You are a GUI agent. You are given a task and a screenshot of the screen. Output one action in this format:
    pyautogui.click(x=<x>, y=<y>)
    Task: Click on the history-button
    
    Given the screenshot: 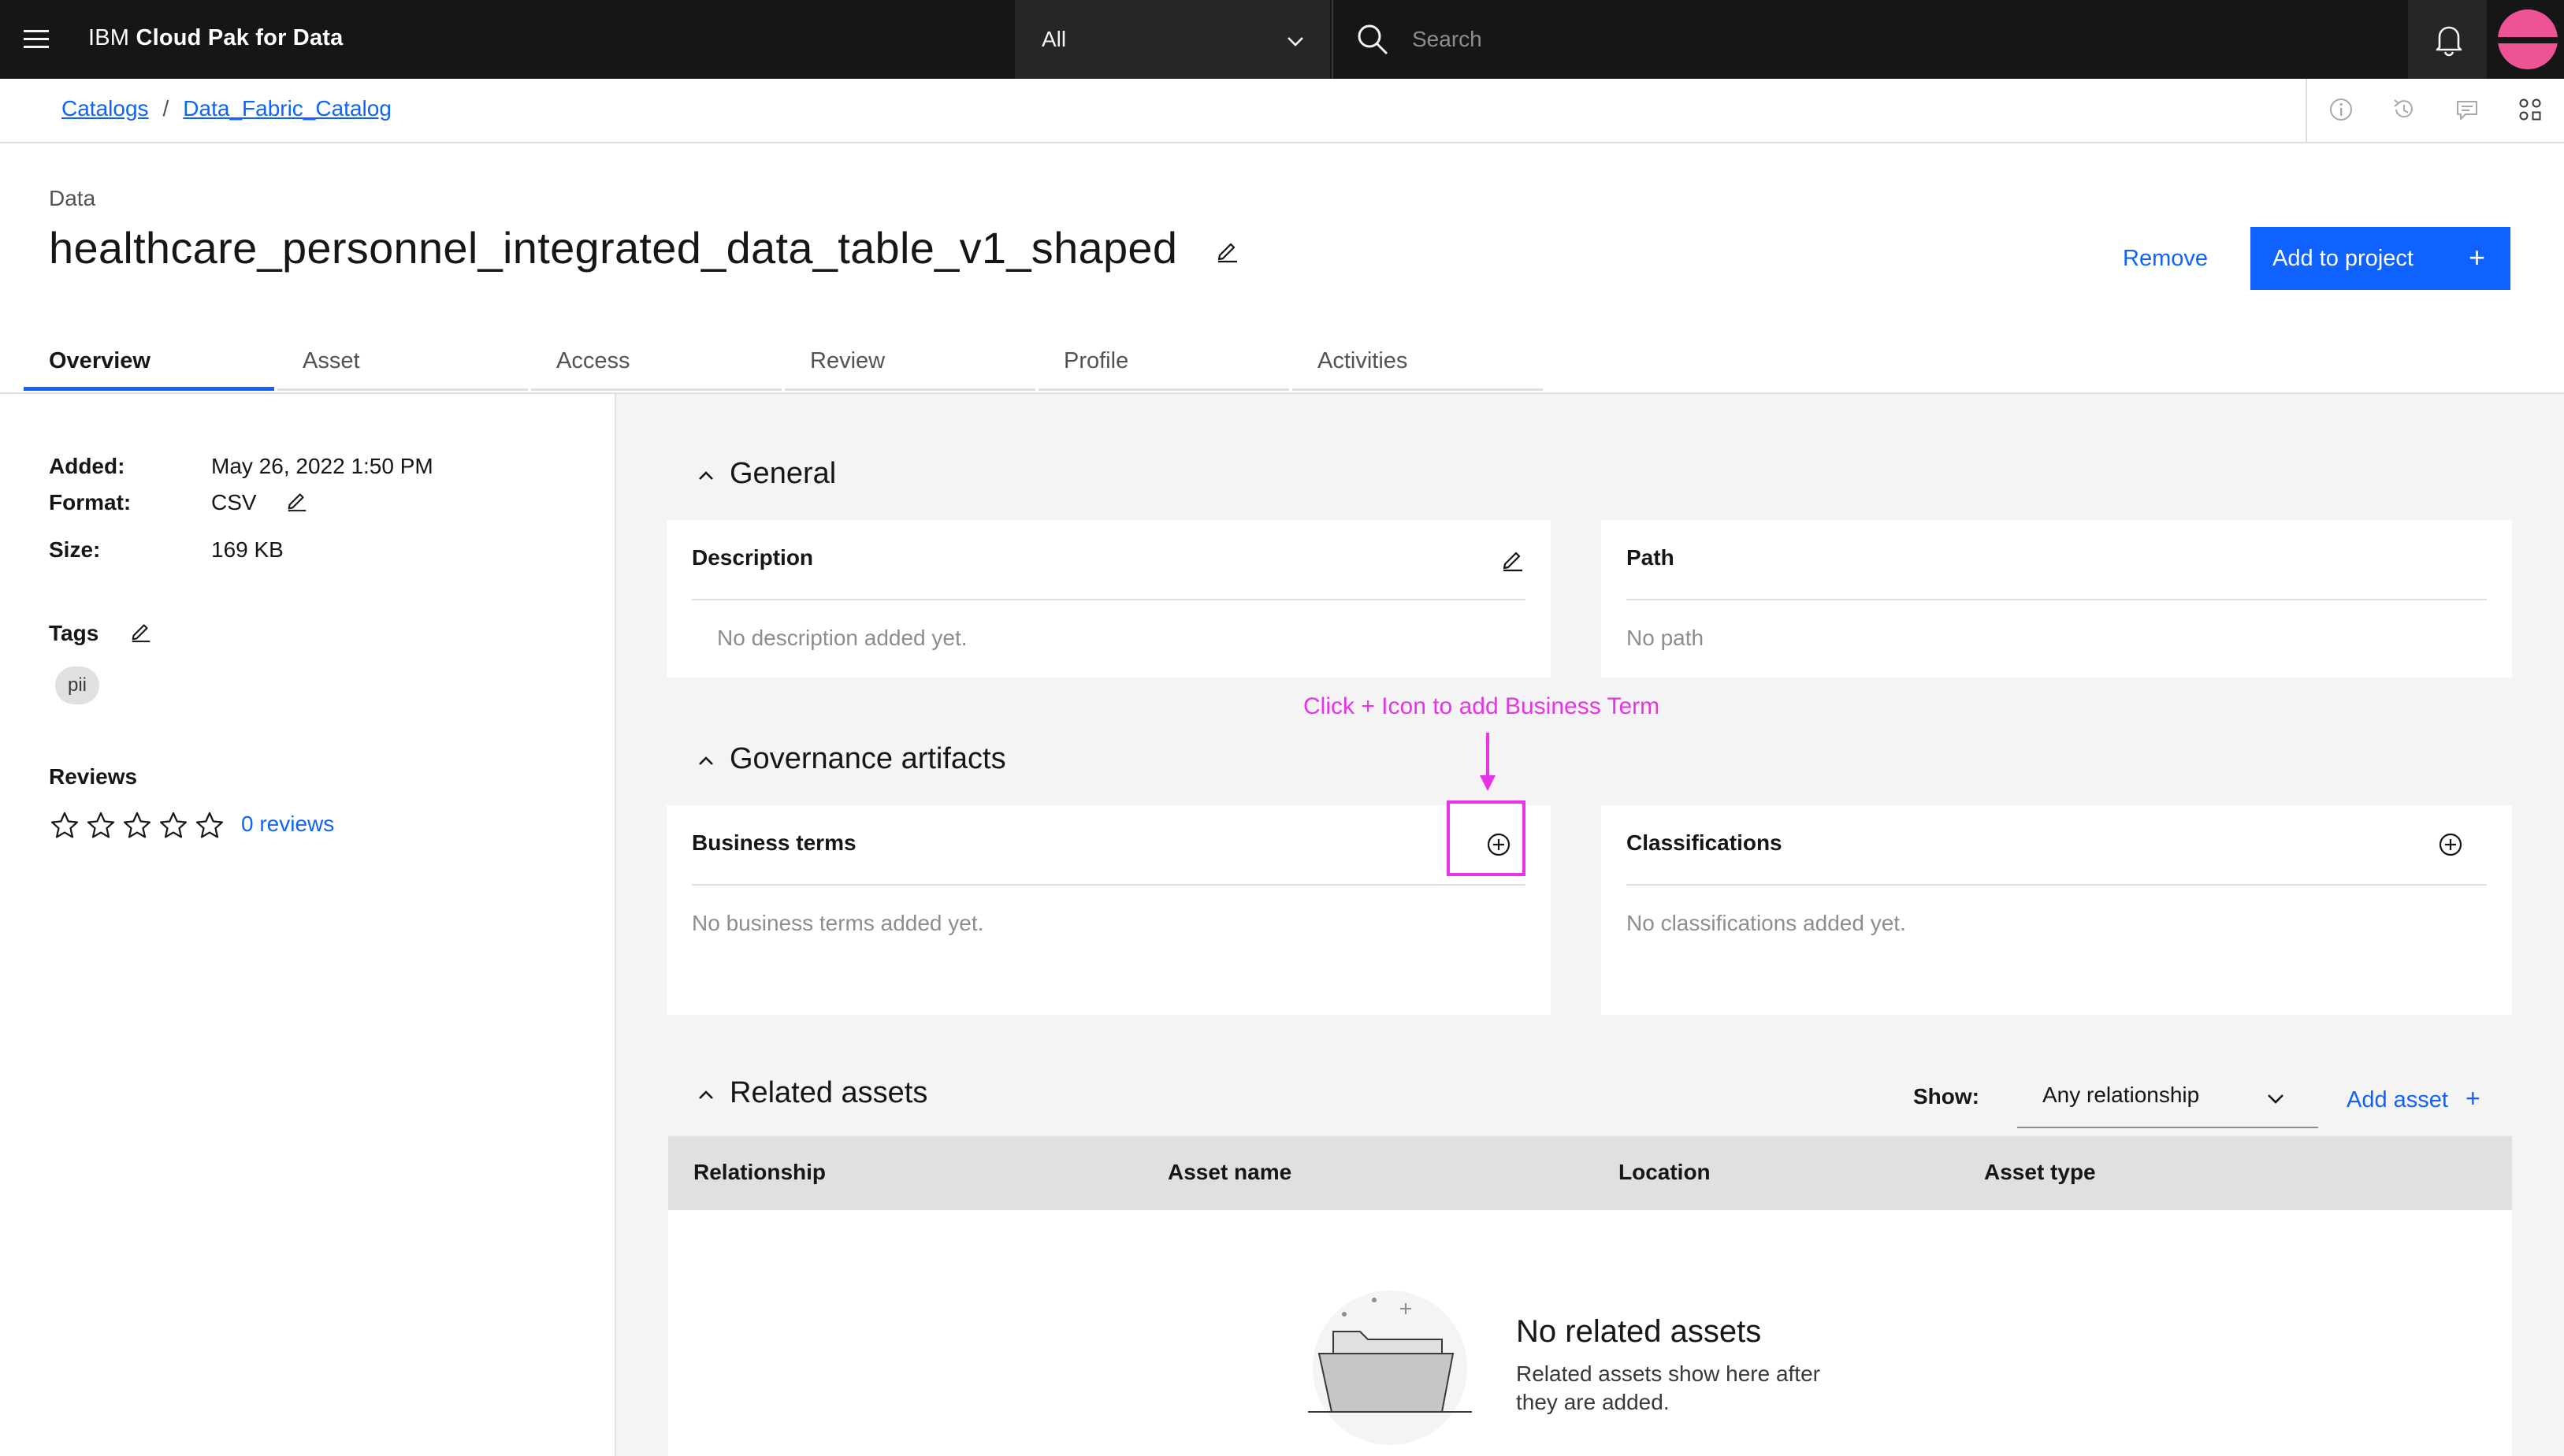 What is the action you would take?
    pyautogui.click(x=2403, y=110)
    